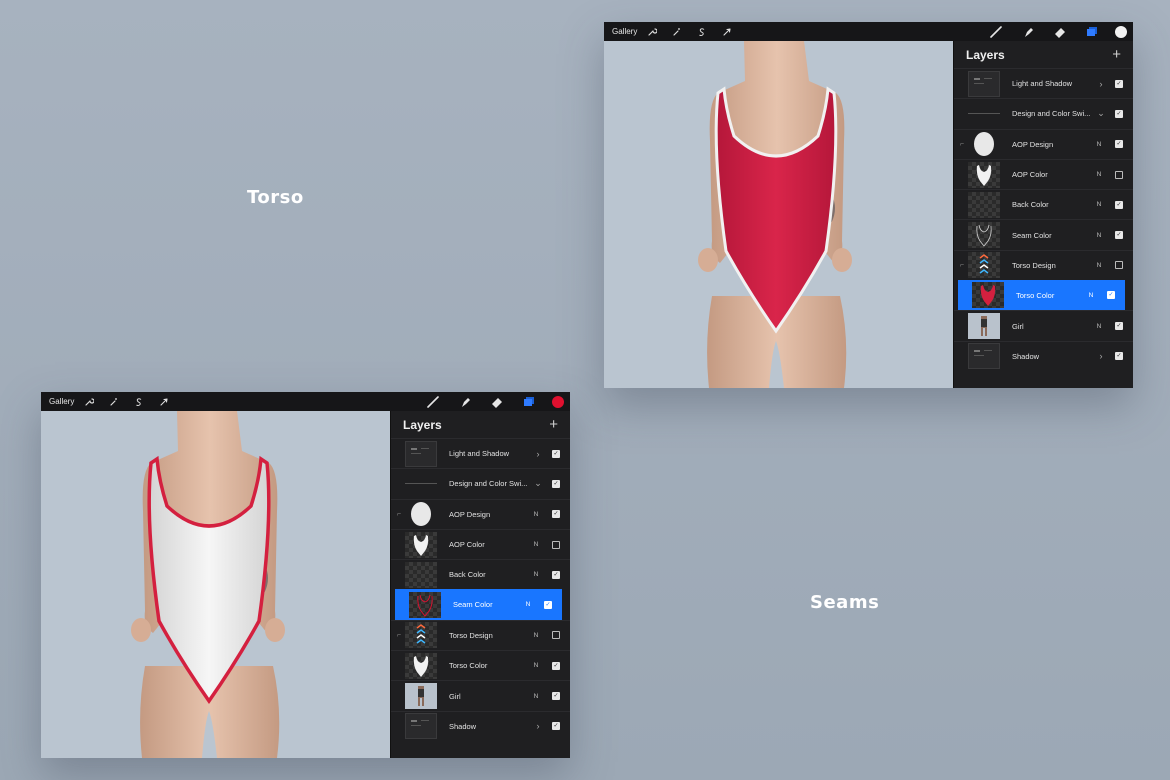  What do you see at coordinates (988, 295) in the screenshot?
I see `swimsuit-red-thumbnail` at bounding box center [988, 295].